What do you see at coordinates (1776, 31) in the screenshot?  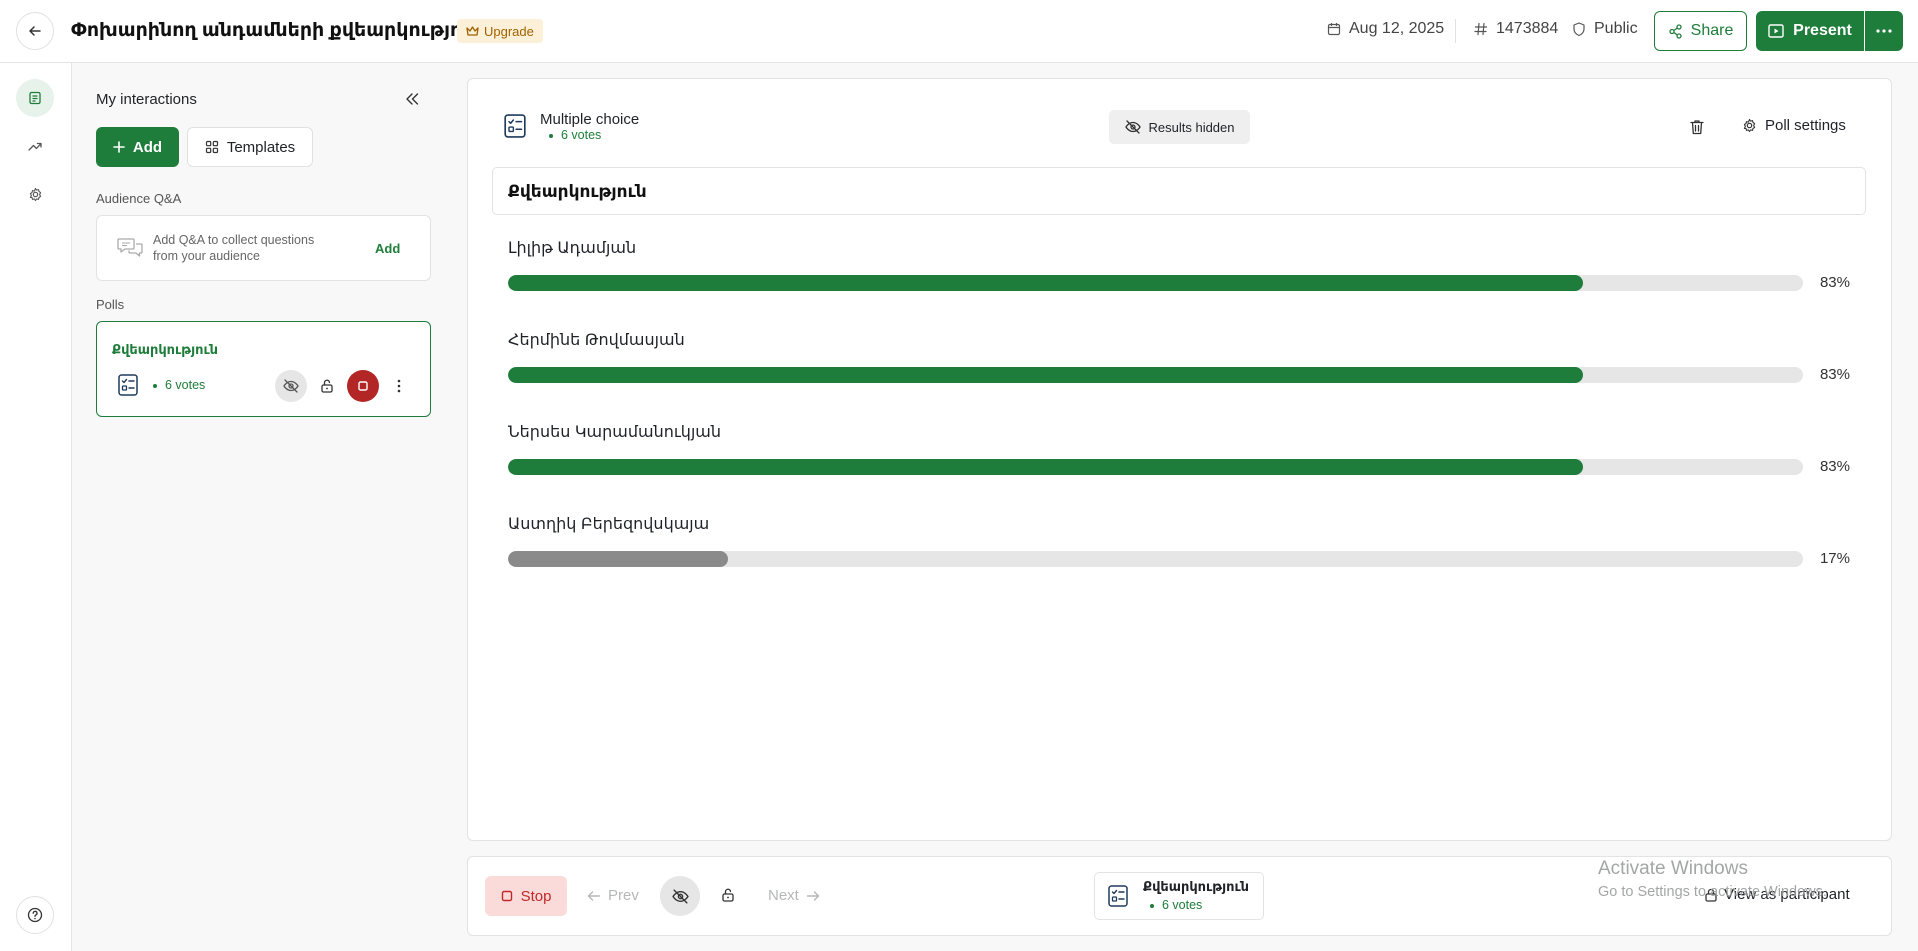 I see `present-icon` at bounding box center [1776, 31].